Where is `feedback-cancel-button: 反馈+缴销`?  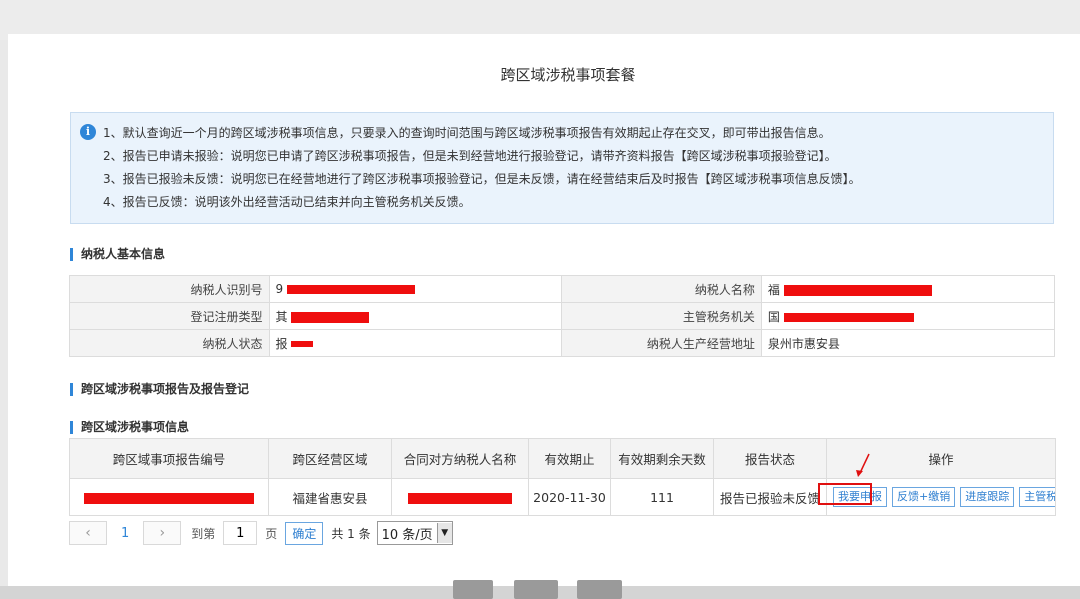
feedback-cancel-button: 反馈+缴销 is located at coordinates (924, 497).